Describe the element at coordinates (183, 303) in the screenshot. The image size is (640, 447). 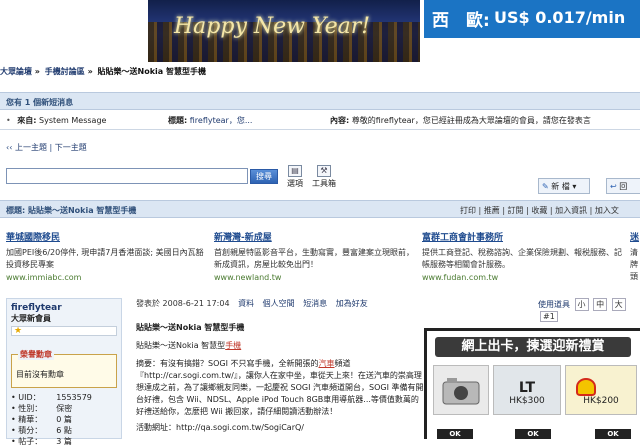
I see `post-date: 發表於 2008-6-21 17:04` at that location.